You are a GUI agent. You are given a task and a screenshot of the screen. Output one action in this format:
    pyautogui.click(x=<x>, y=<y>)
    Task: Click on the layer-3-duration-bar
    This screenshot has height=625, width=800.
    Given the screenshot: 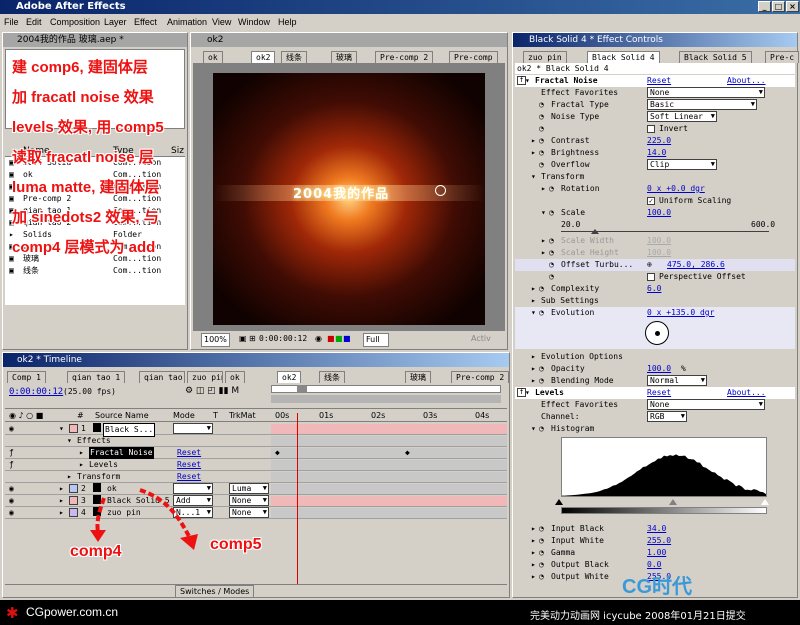 What is the action you would take?
    pyautogui.click(x=389, y=501)
    